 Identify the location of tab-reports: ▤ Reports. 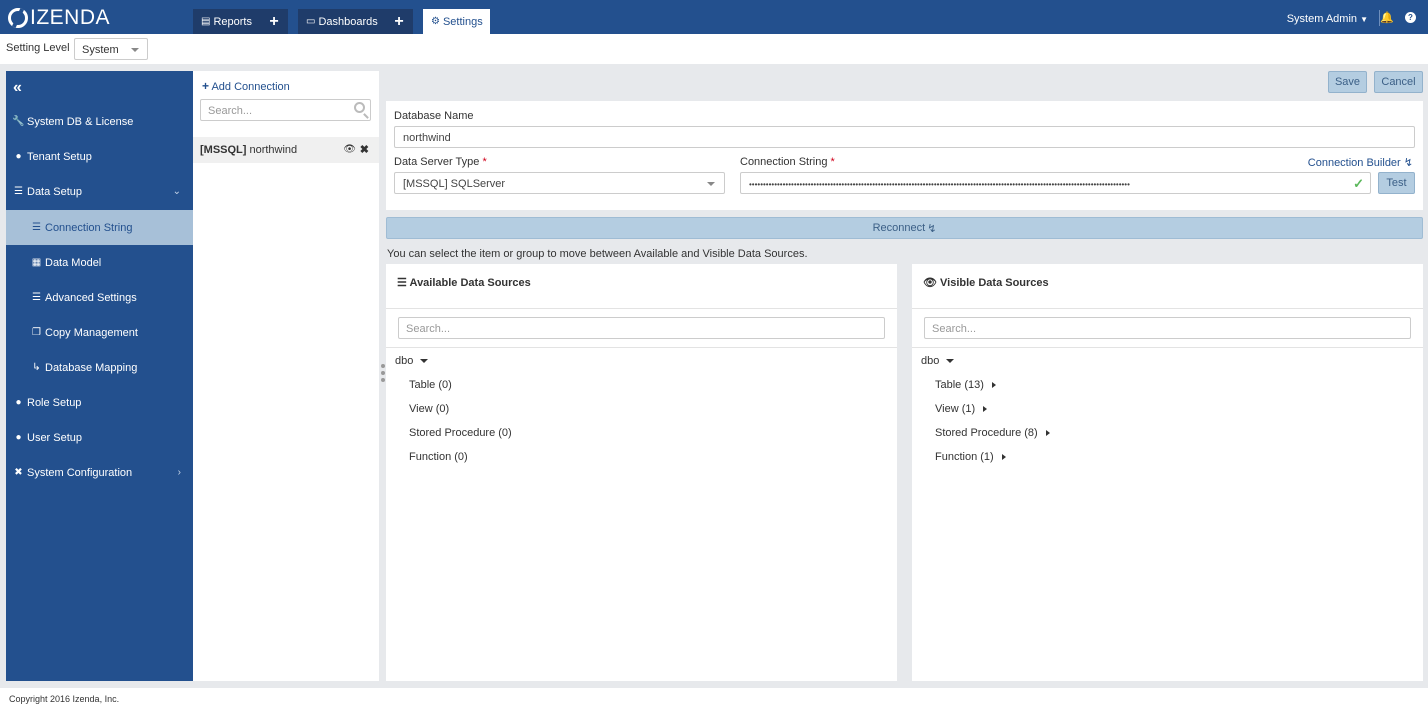
(226, 21).